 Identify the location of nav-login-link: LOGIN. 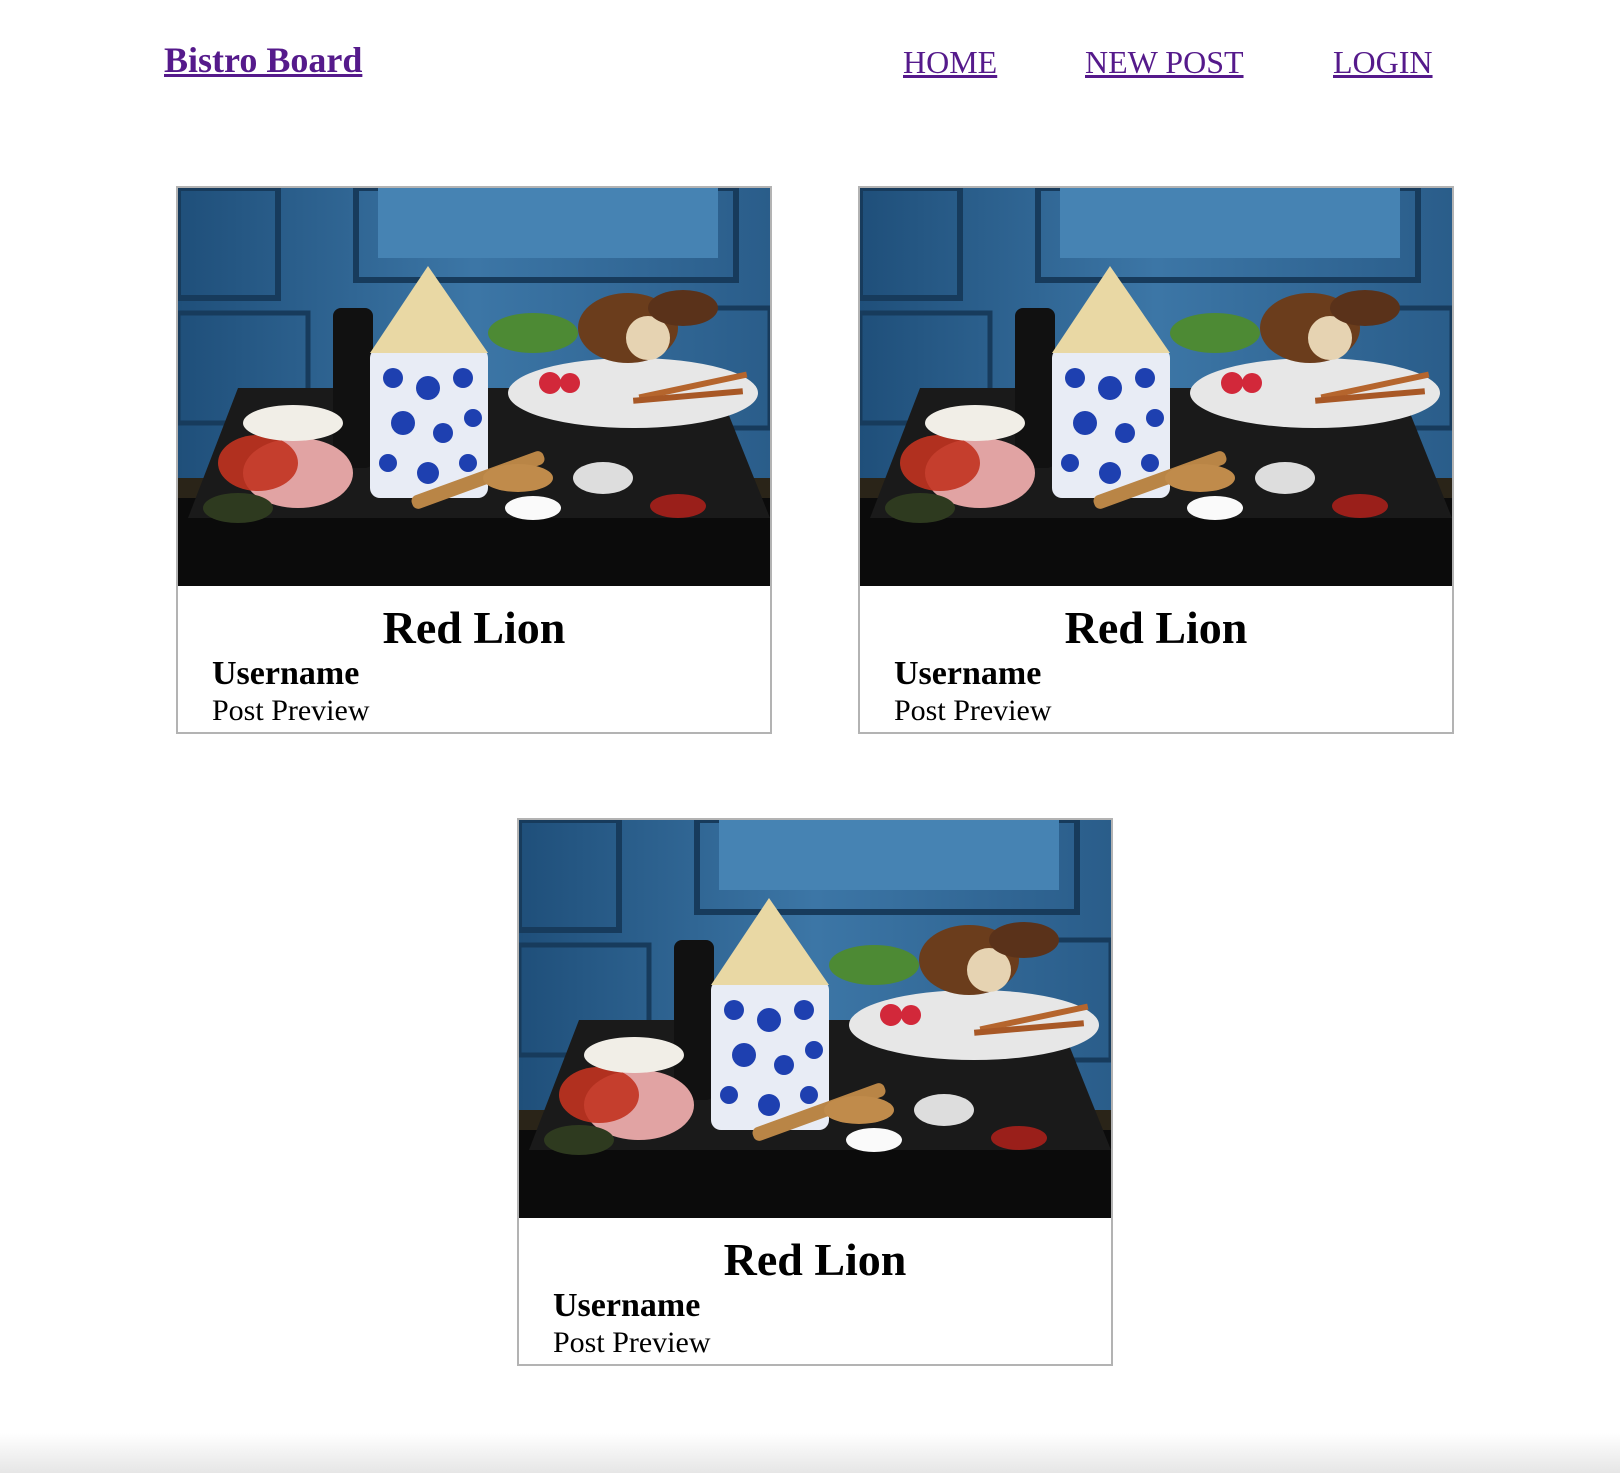
(1383, 62).